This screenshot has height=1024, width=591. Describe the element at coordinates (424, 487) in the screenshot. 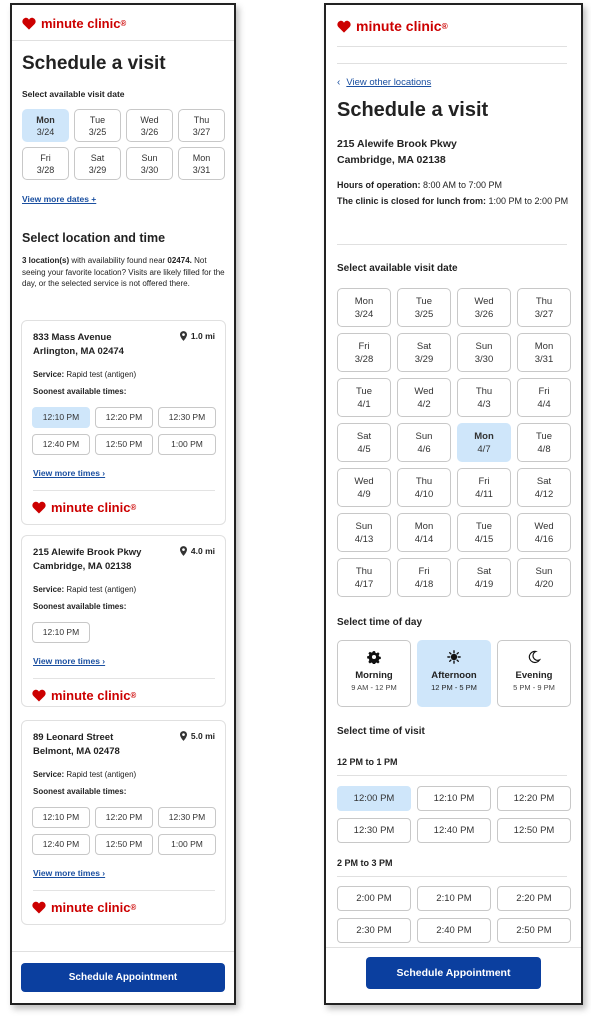

I see `date-option: Thu 4/10` at that location.